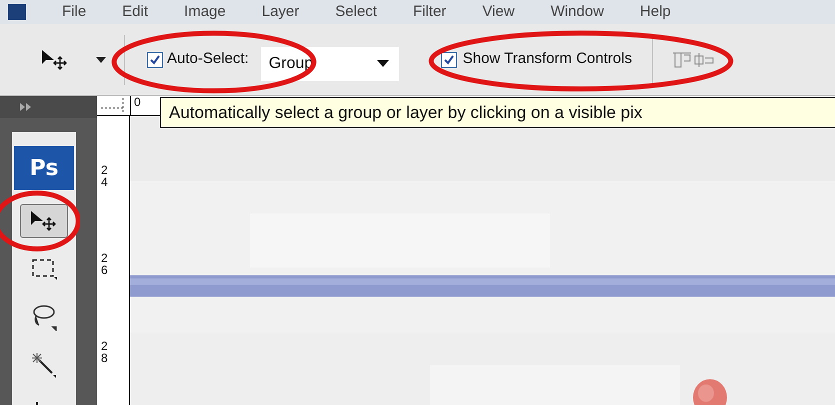 The height and width of the screenshot is (405, 835). What do you see at coordinates (205, 12) in the screenshot?
I see `menu-item: Image` at bounding box center [205, 12].